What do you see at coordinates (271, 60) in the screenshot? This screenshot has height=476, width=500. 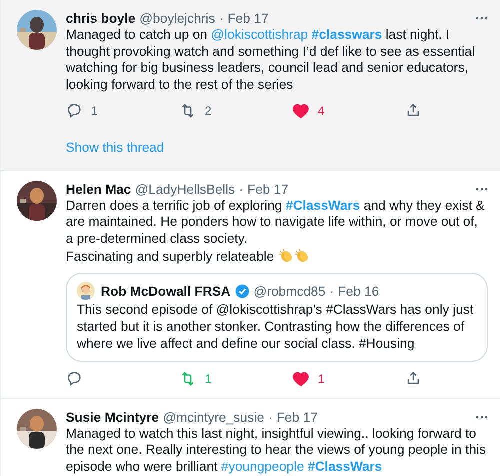 I see `tweet-text: Managed to catch up on @lokiscottishrap #classwars last night. I thought provoking watch and something I’d def like to see as essential watching for big business leaders, council lead and senior educators, looking forward to the rest of the series` at bounding box center [271, 60].